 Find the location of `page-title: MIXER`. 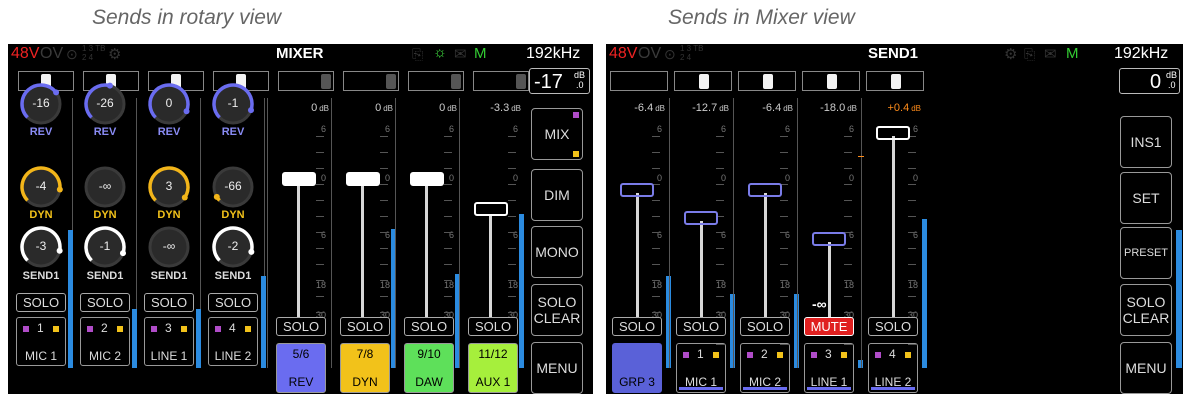

page-title: MIXER is located at coordinates (300, 53).